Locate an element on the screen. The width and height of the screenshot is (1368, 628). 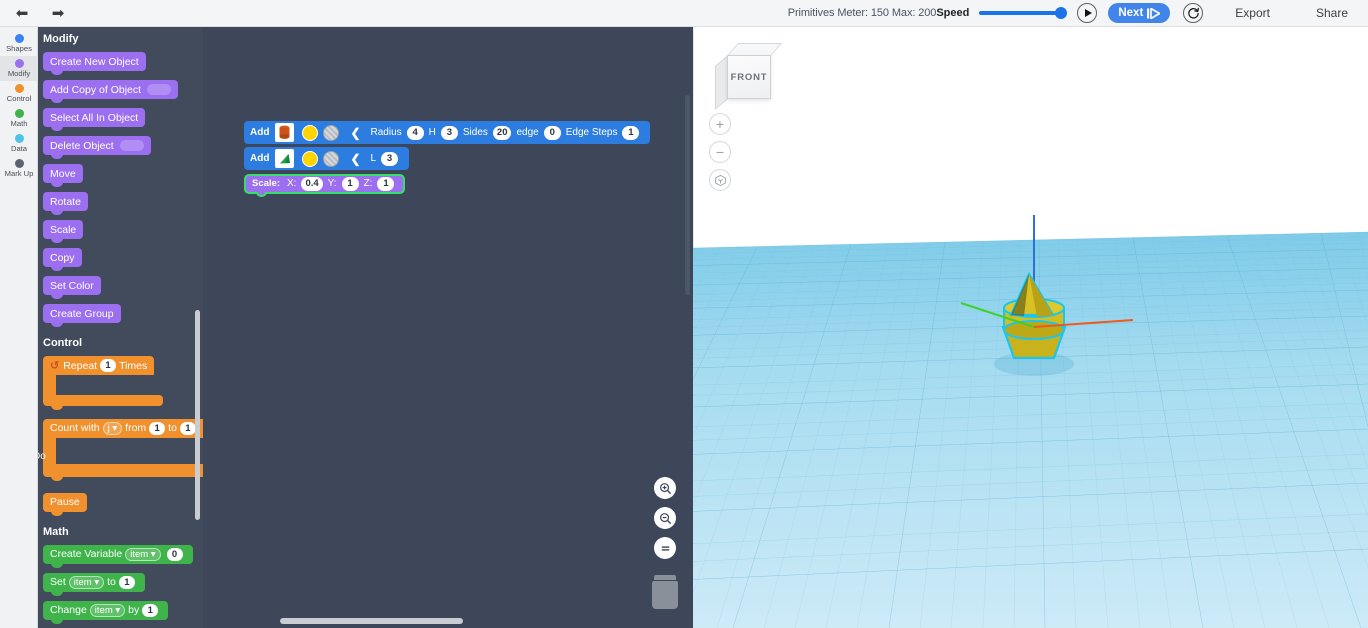
field-input-h: 3 is located at coordinates (449, 132).